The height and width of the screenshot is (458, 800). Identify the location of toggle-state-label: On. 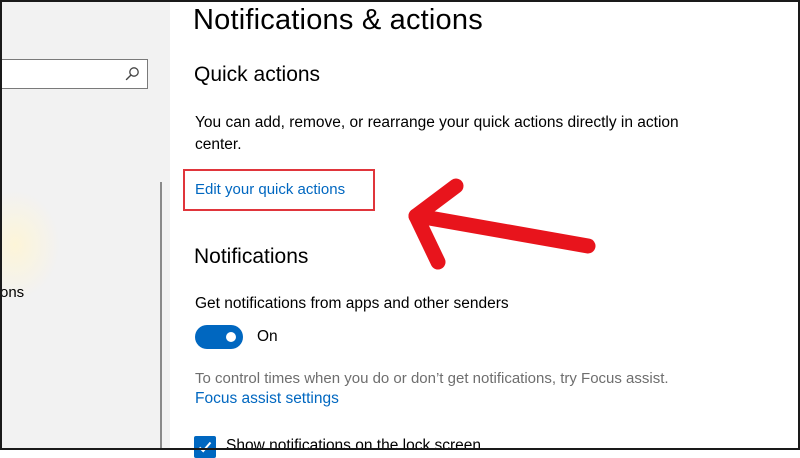
(267, 336).